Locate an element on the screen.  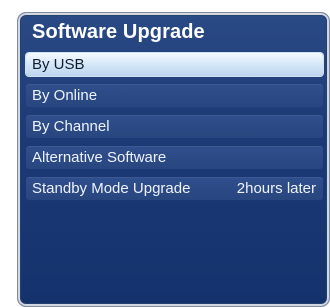
menu-item-by-usb: By USB is located at coordinates (174, 64).